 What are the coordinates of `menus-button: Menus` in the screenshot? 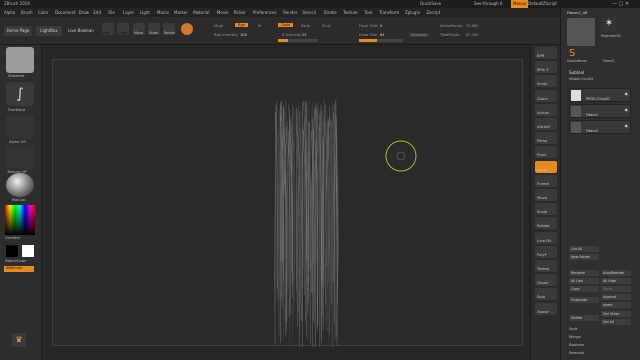 It's located at (520, 4).